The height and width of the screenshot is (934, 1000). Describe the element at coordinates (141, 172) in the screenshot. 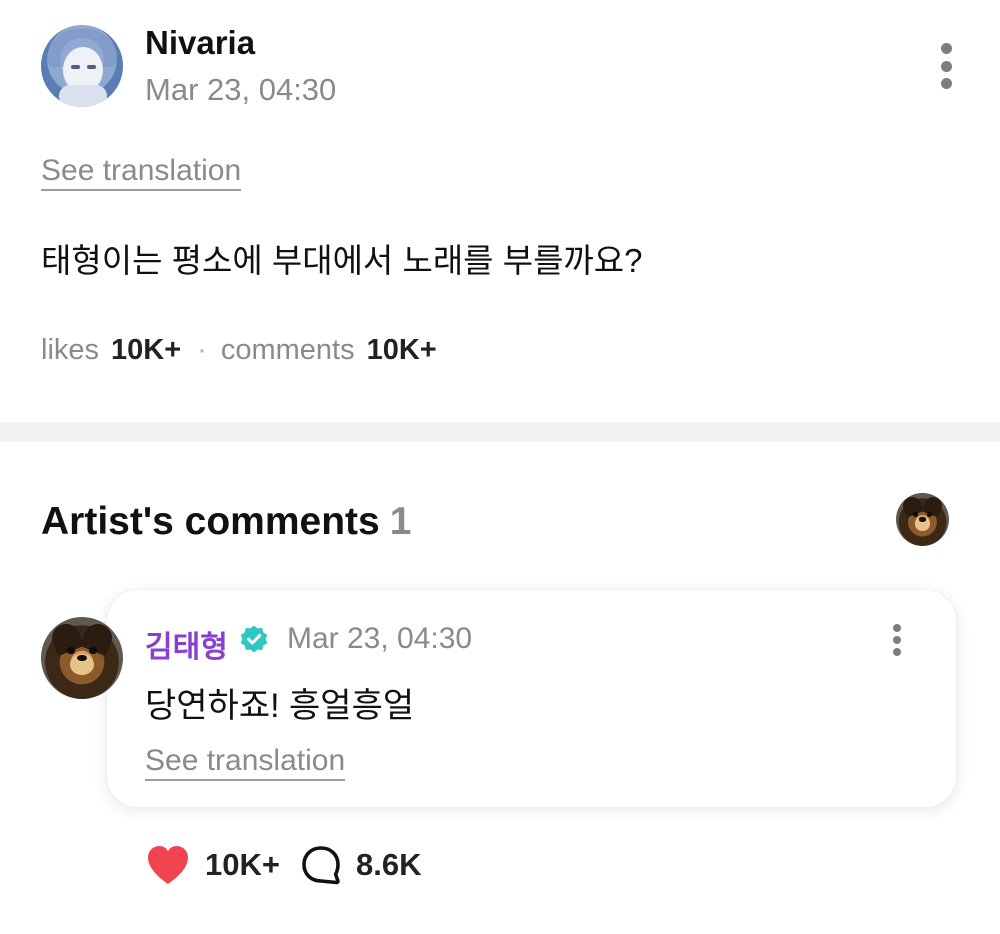

I see `post-see-translation-link: See translation` at that location.